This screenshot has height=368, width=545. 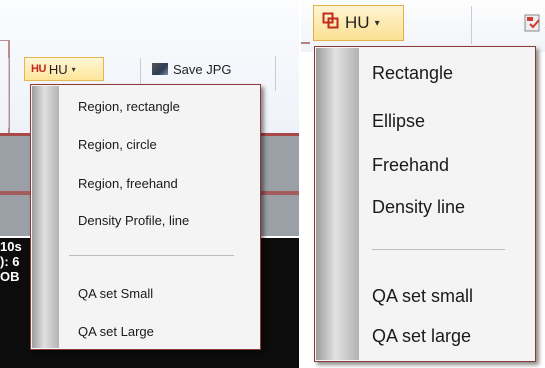 What do you see at coordinates (202, 69) in the screenshot?
I see `save-jpg-label: Save JPG` at bounding box center [202, 69].